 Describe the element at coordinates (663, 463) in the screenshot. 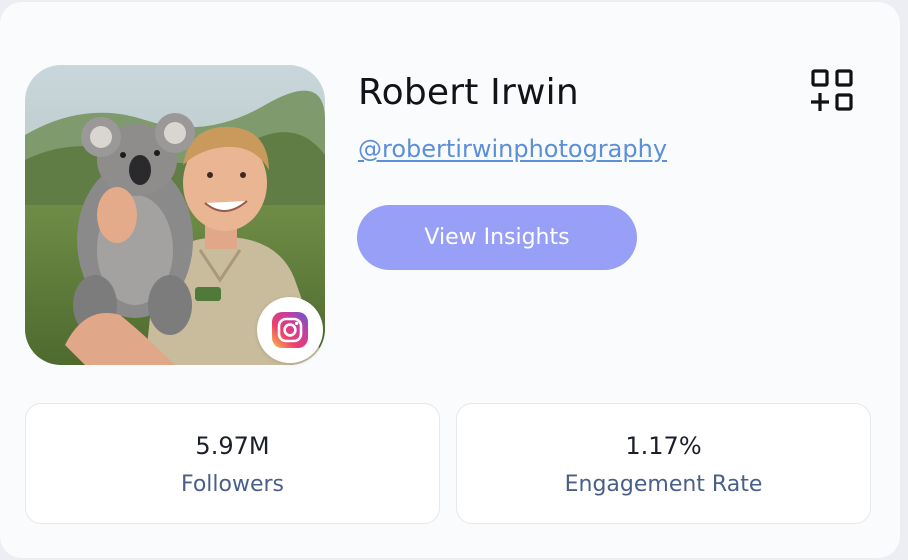

I see `stat-engagement-rate: 1.17% Engagement Rate` at that location.